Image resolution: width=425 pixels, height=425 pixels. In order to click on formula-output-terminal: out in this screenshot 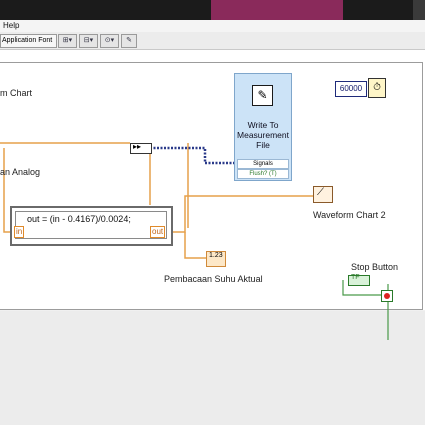, I will do `click(158, 232)`.